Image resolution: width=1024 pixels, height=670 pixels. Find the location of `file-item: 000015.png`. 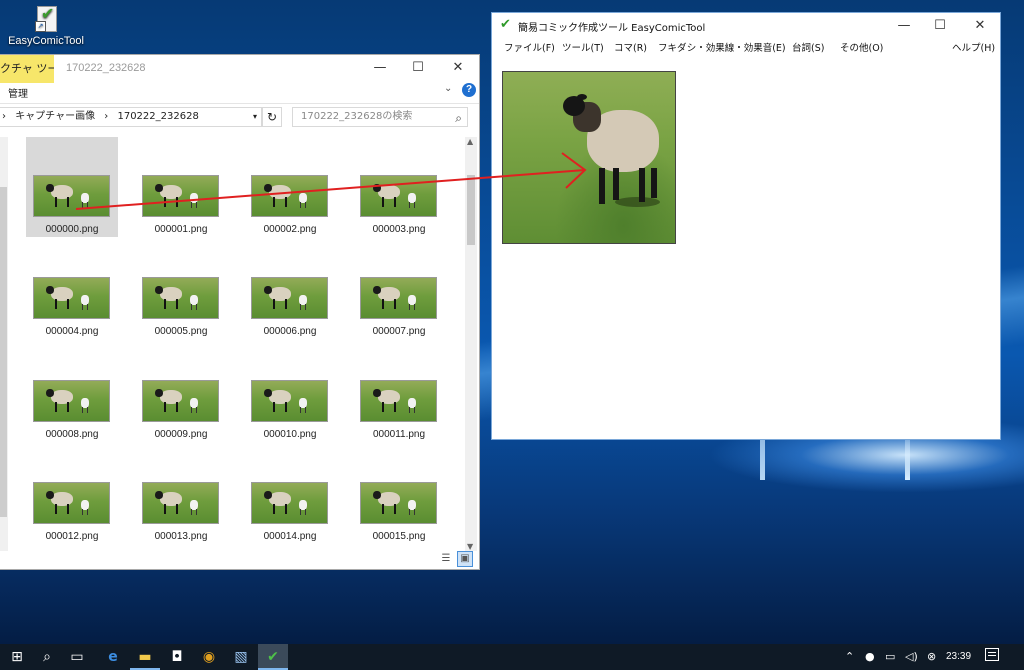

file-item: 000015.png is located at coordinates (399, 494).